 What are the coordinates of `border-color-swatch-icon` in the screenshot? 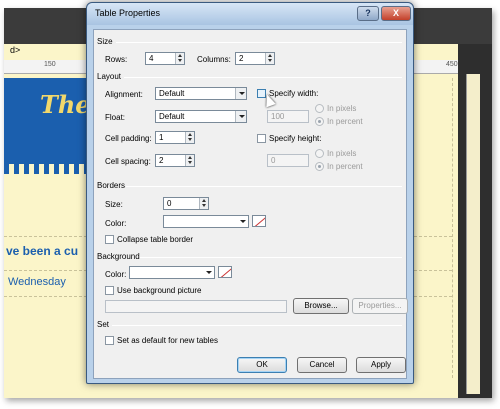 It's located at (259, 221).